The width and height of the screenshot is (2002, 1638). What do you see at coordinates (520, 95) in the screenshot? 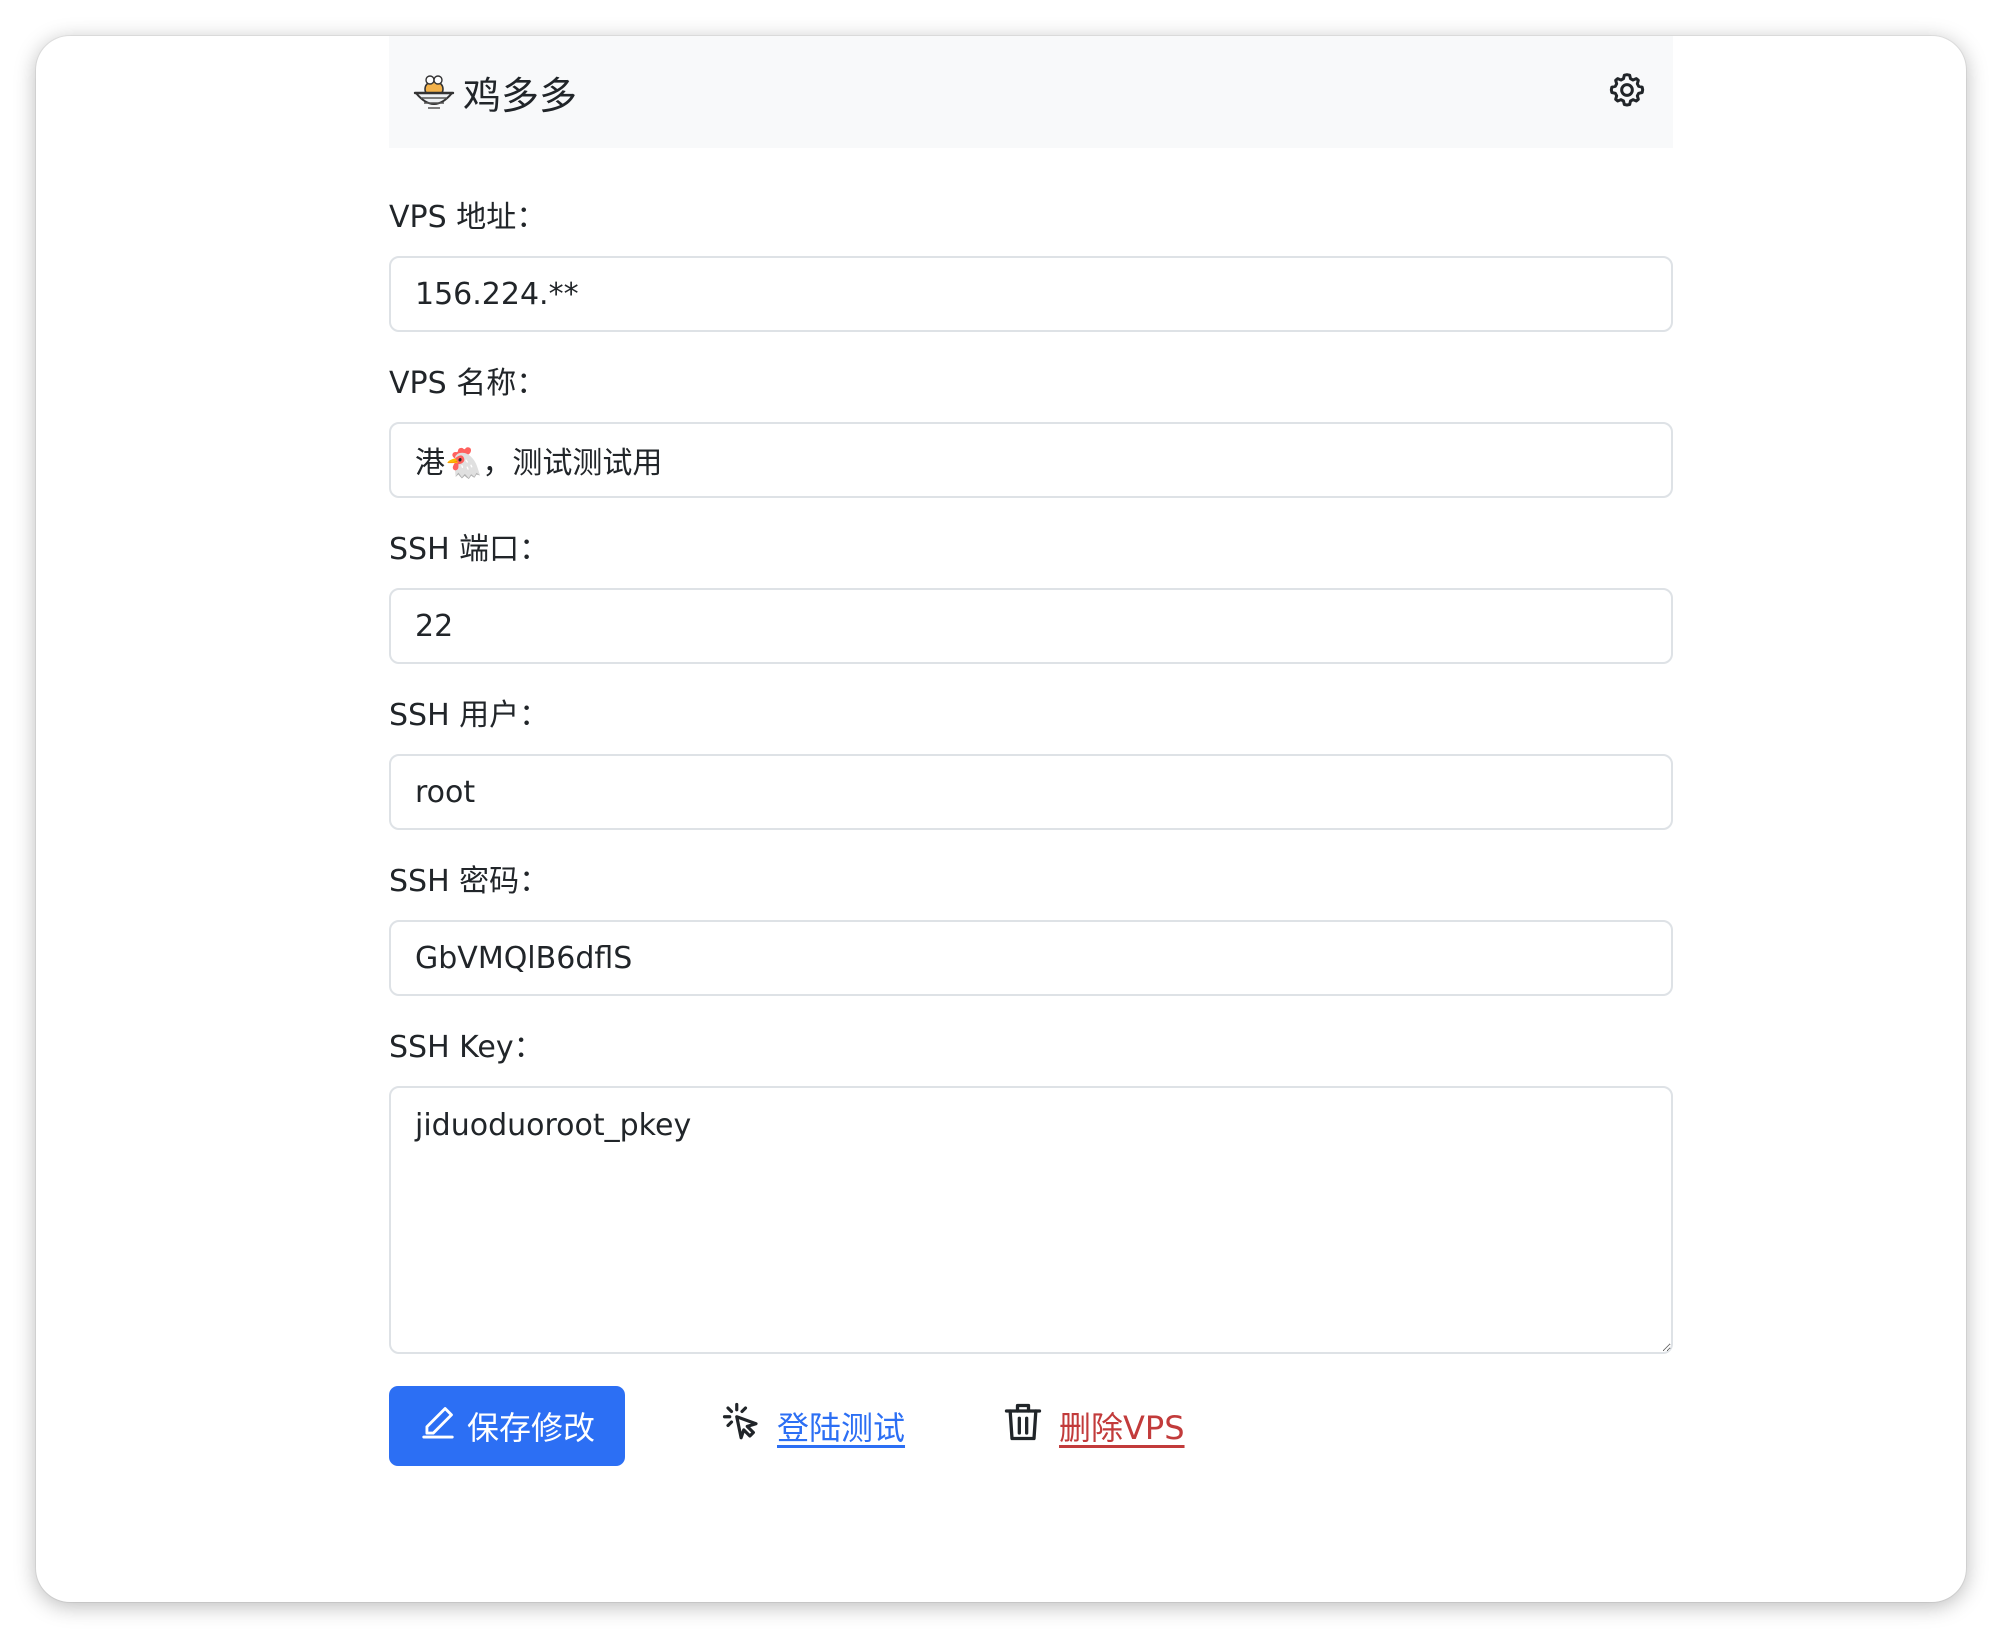
I see `brand-title: 鸡多多` at bounding box center [520, 95].